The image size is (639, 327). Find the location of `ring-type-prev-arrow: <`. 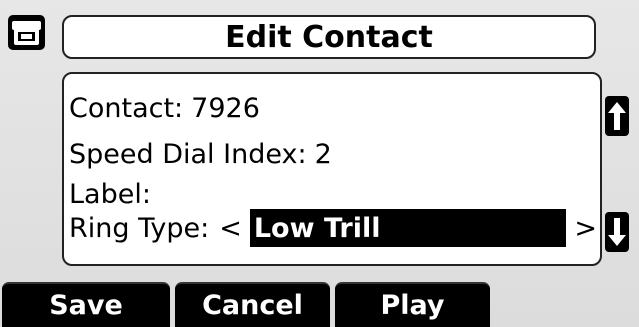

ring-type-prev-arrow: < is located at coordinates (230, 228).